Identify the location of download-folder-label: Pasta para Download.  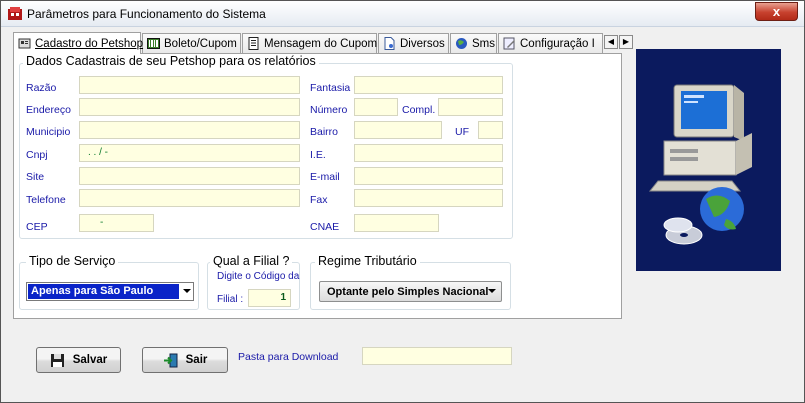
(288, 357).